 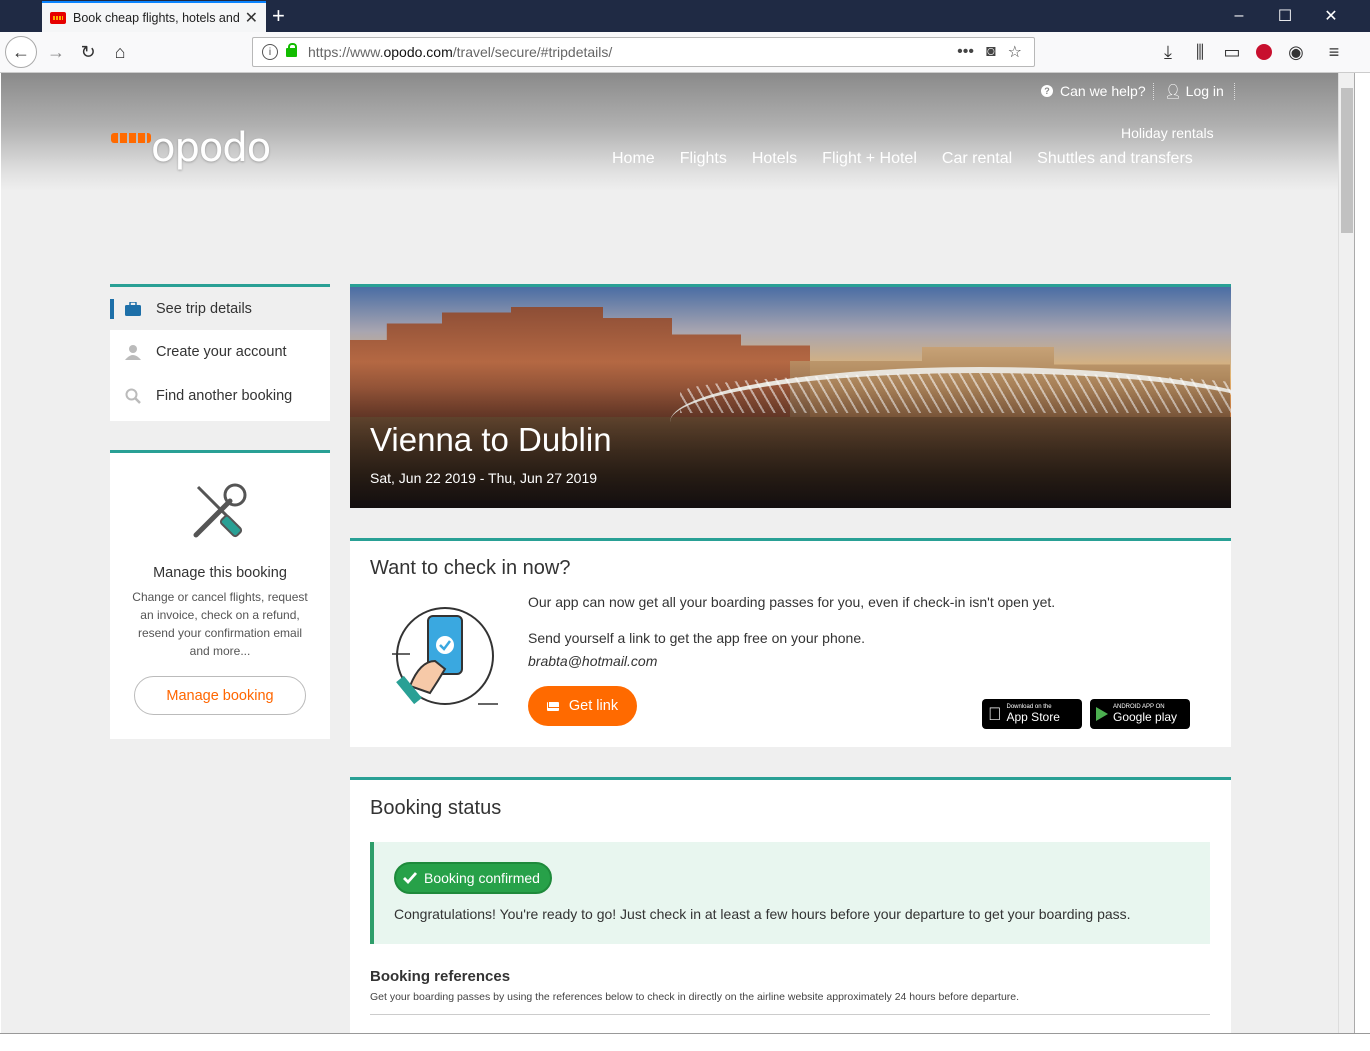 I want to click on sidebar-item-create-account: Create your account, so click(x=220, y=352).